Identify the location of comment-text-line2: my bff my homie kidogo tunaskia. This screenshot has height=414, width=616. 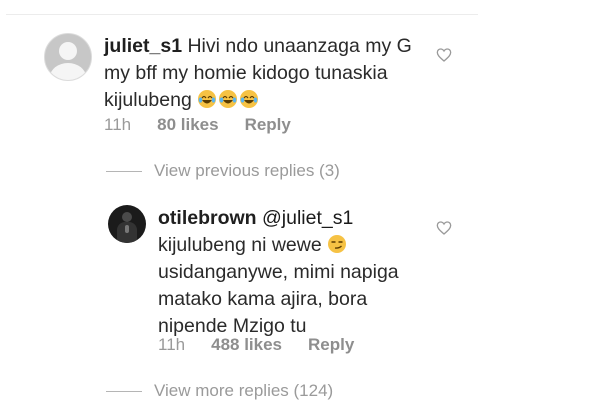
(246, 73).